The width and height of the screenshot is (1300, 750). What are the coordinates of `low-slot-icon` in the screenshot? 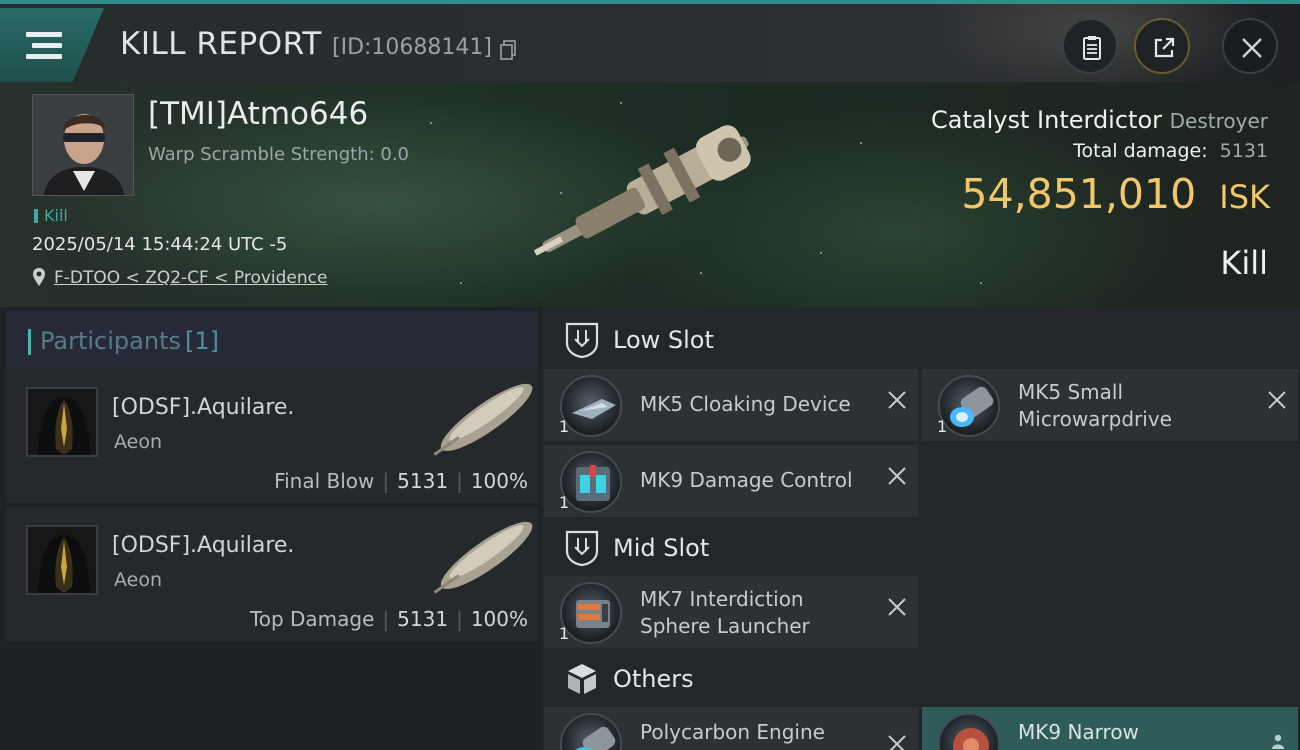 It's located at (582, 340).